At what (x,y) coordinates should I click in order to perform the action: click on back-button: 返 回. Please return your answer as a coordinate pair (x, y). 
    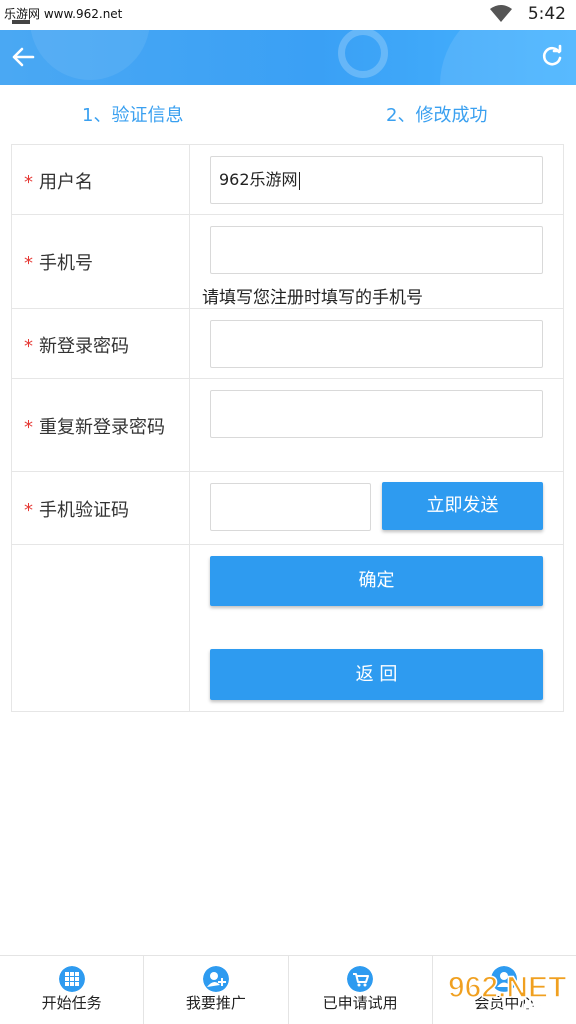
    Looking at the image, I should click on (376, 674).